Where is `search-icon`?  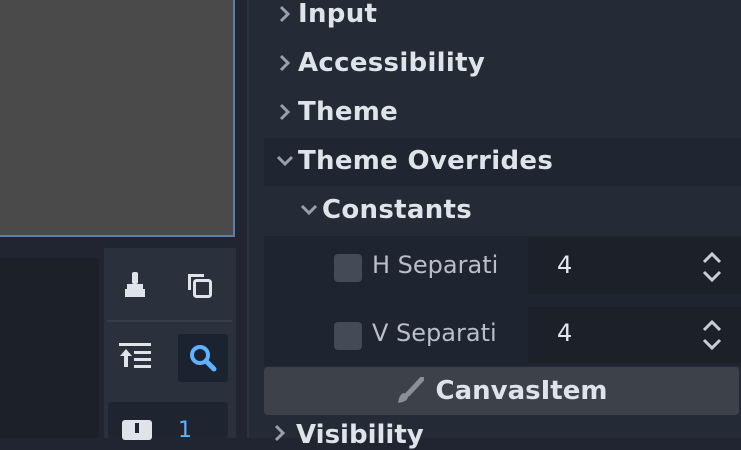 search-icon is located at coordinates (203, 358).